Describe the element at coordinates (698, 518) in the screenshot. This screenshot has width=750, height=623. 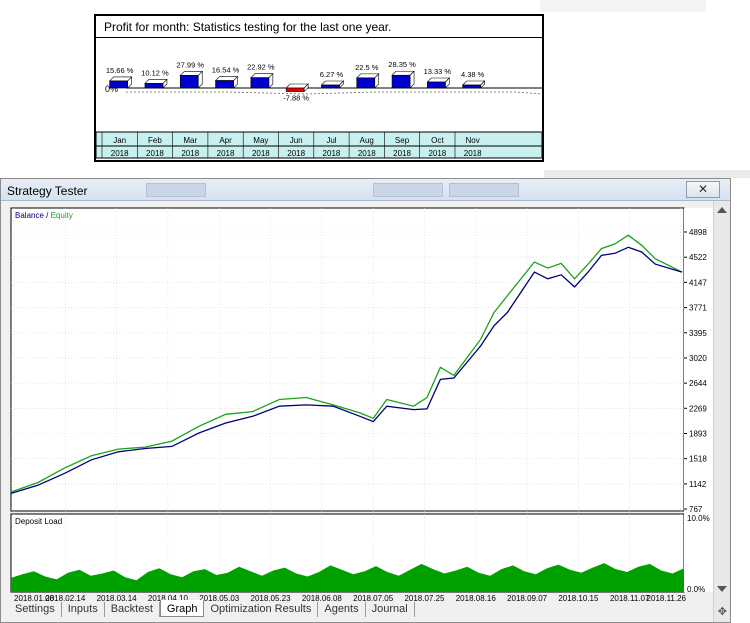
I see `deposit-tick-label: 10.0%` at that location.